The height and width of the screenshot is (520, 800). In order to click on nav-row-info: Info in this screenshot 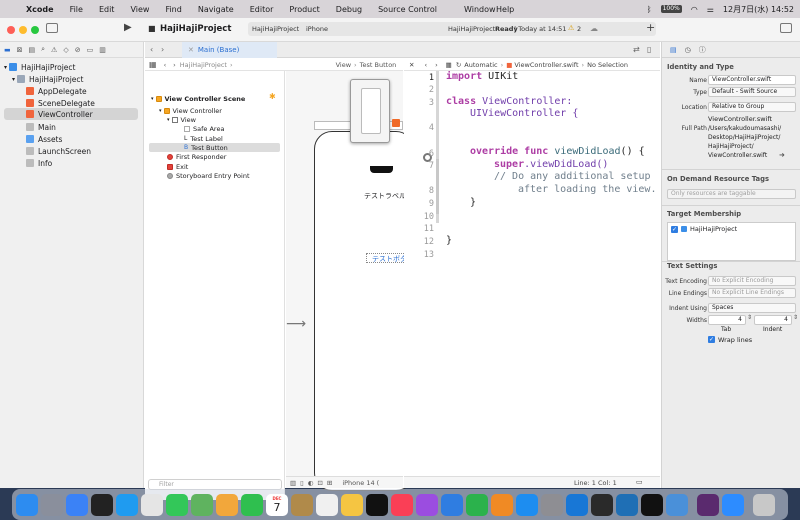, I will do `click(26, 163)`.